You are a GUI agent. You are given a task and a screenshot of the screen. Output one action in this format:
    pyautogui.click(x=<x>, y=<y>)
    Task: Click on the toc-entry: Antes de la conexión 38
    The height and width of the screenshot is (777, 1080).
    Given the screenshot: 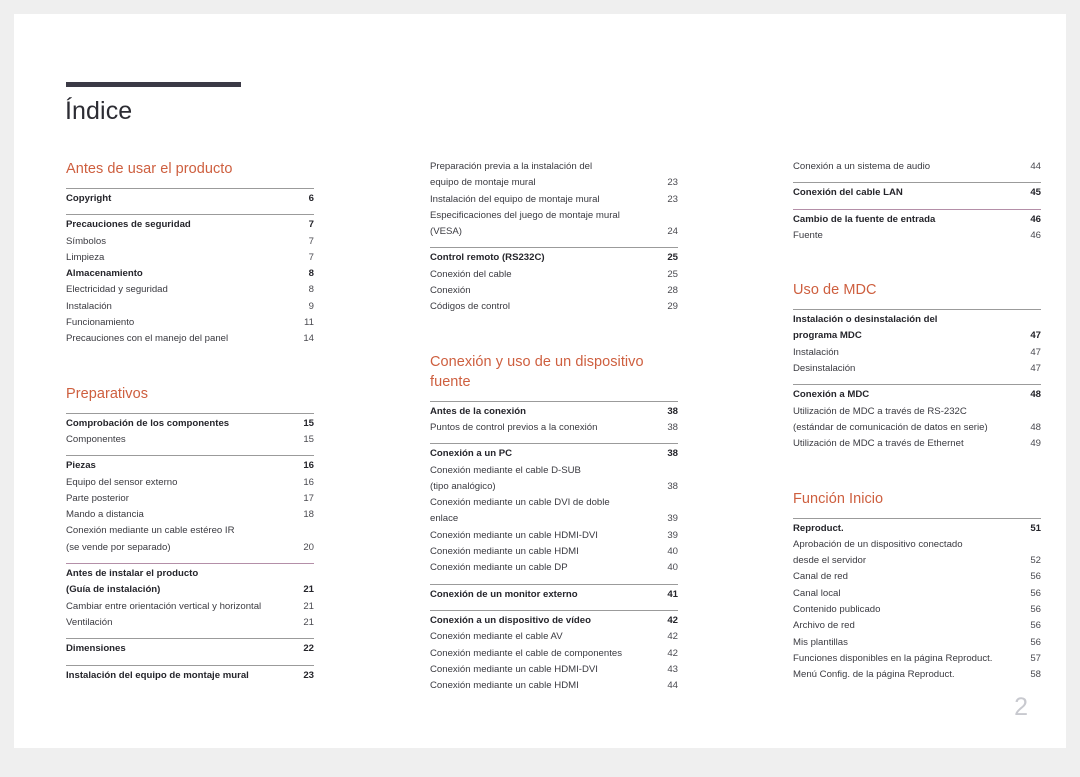 What is the action you would take?
    pyautogui.click(x=554, y=412)
    